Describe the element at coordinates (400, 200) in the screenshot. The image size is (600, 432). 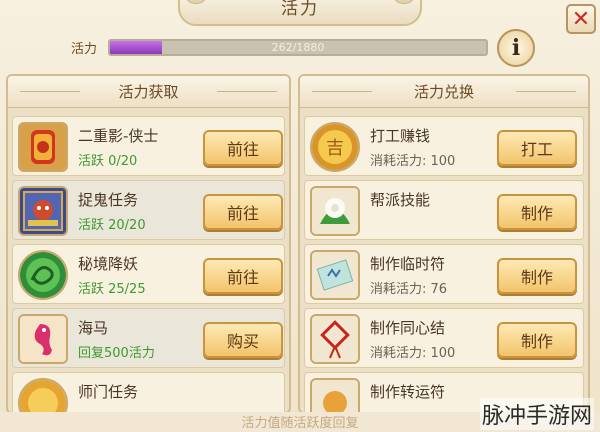
I see `item-title: 帮派技能` at that location.